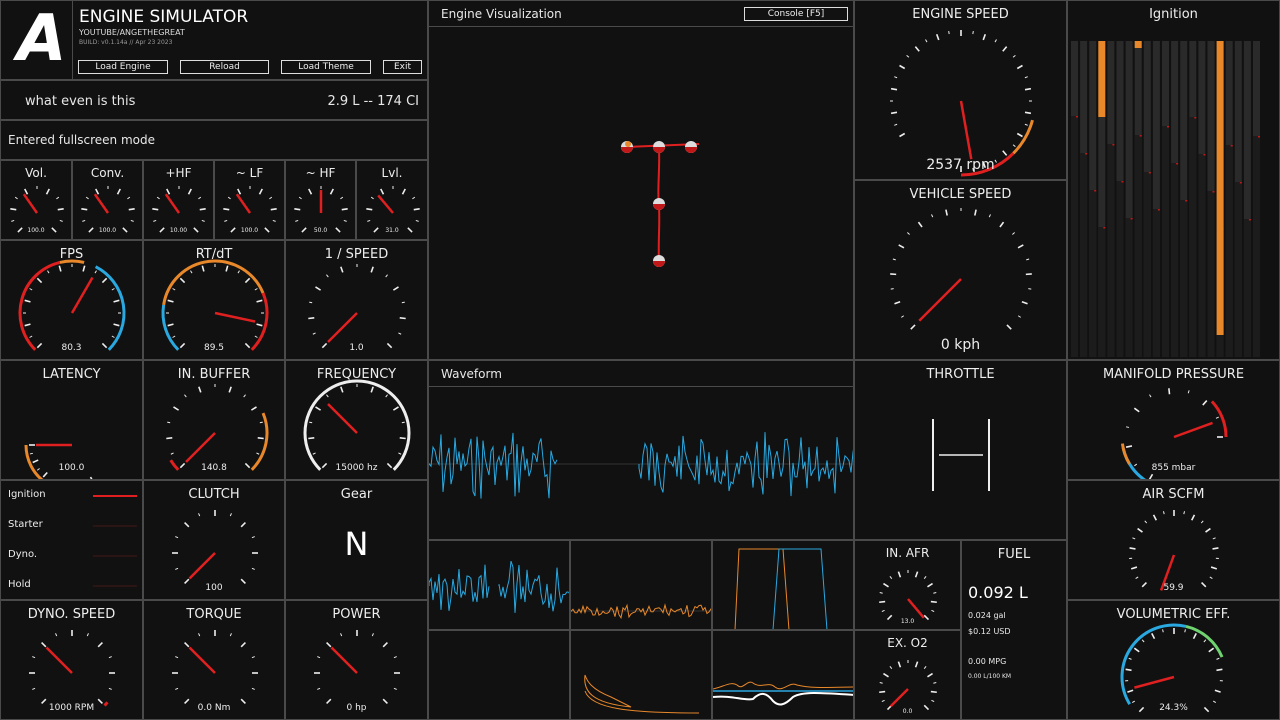  Describe the element at coordinates (356, 540) in the screenshot. I see `gear-panel: Gear N` at that location.